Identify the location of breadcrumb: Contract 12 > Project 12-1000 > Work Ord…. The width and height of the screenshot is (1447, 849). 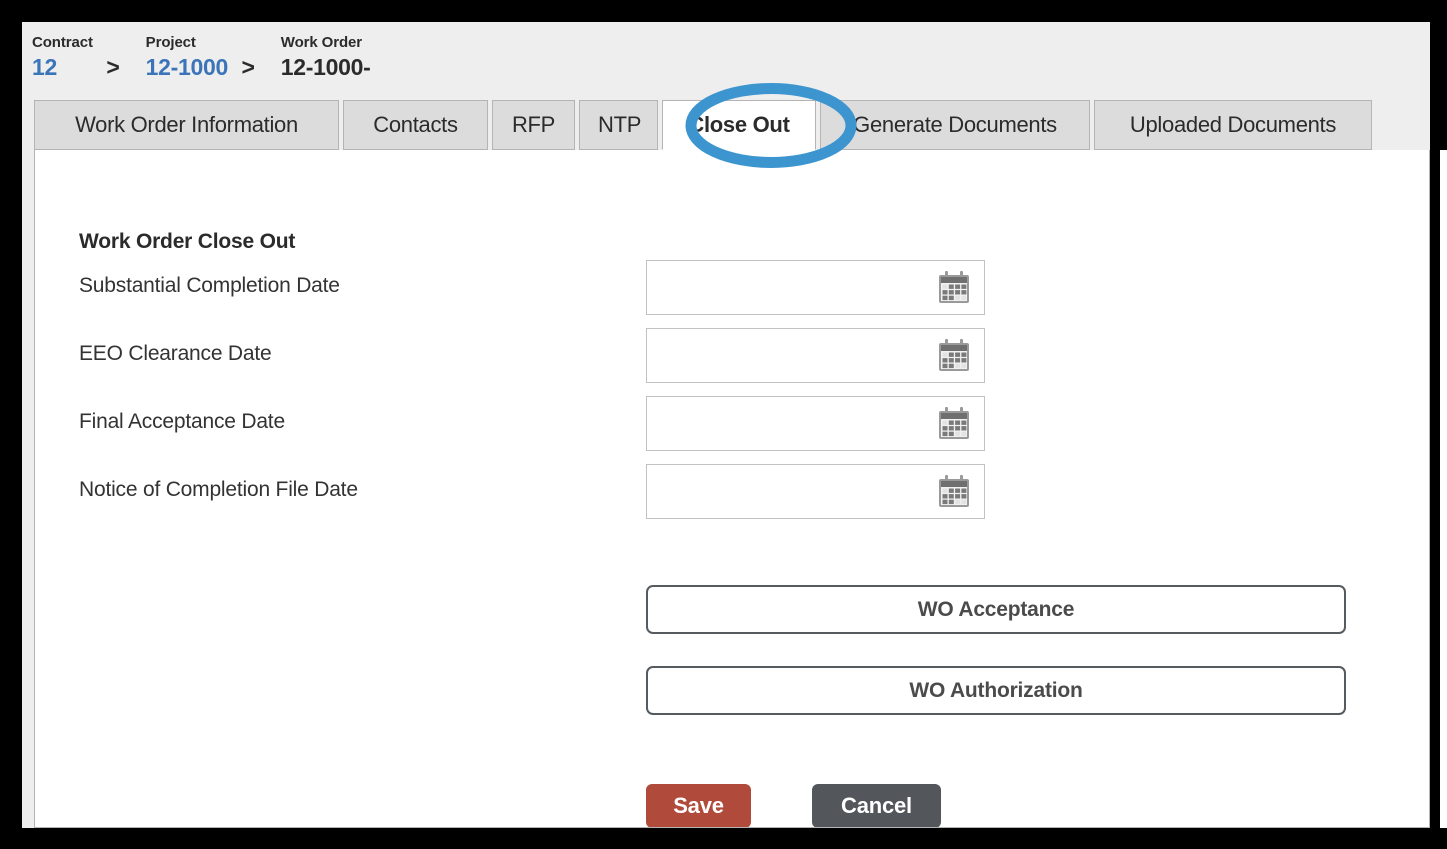
(201, 64).